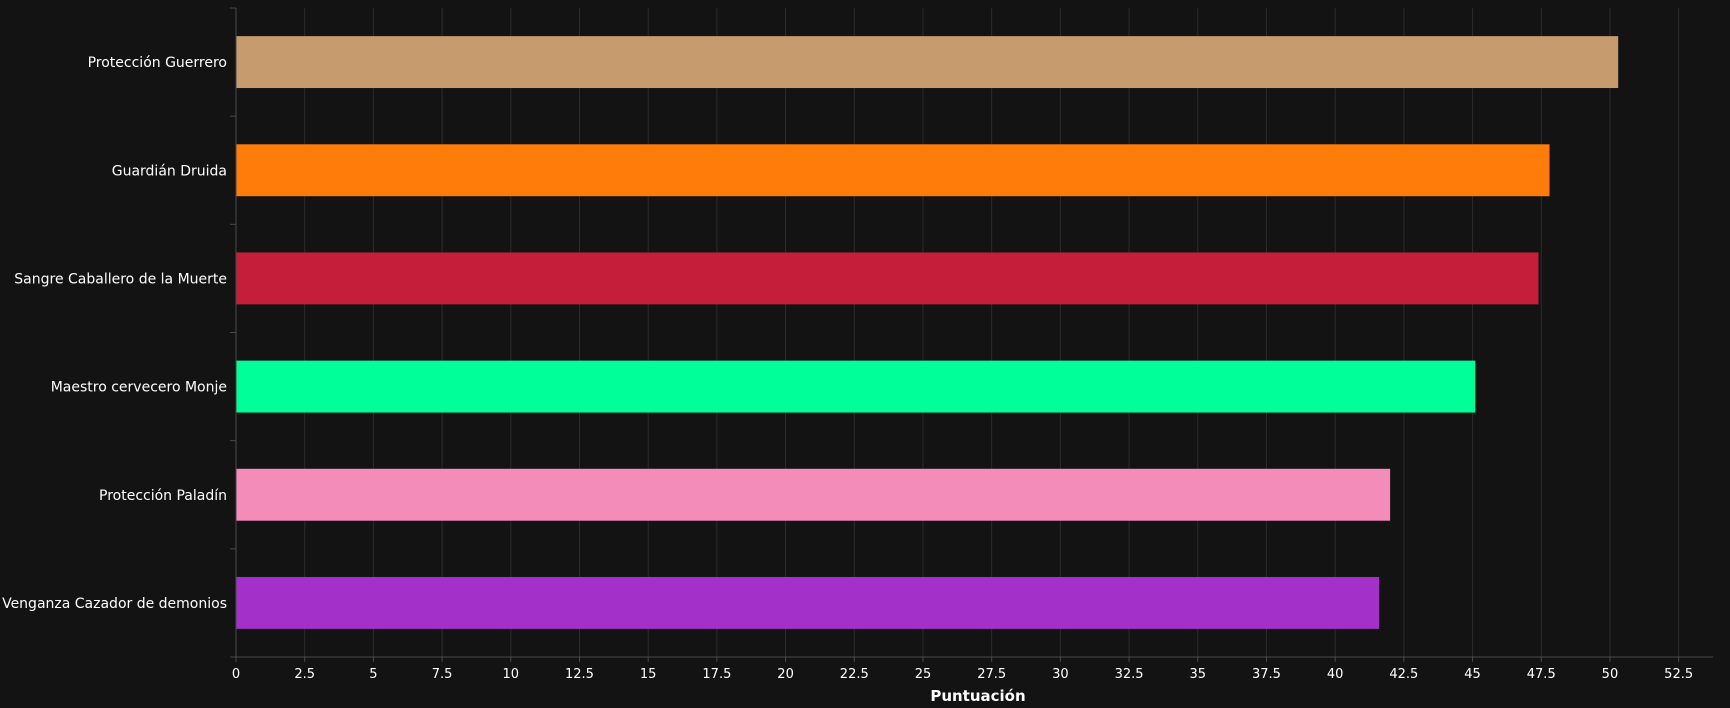  What do you see at coordinates (785, 674) in the screenshot?
I see `x-tick-label: 20` at bounding box center [785, 674].